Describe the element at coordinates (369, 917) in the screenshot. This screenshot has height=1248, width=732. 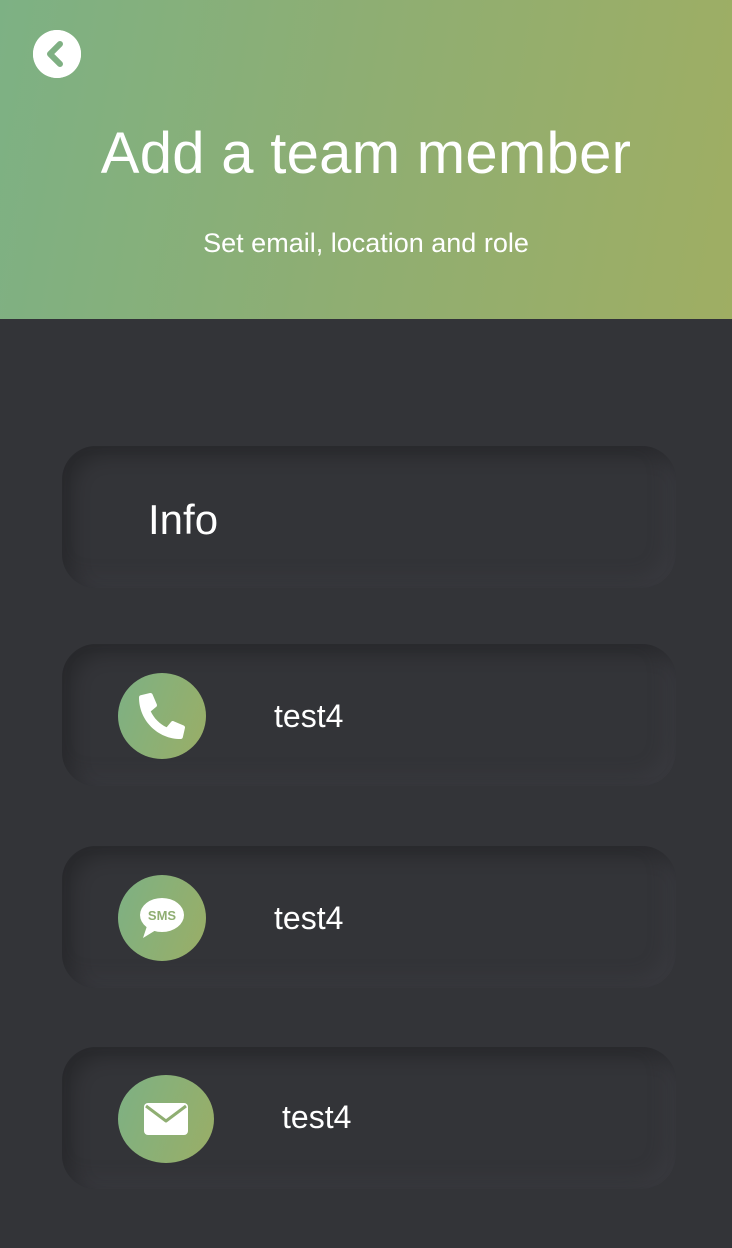
I see `sms-card: SMS test4` at that location.